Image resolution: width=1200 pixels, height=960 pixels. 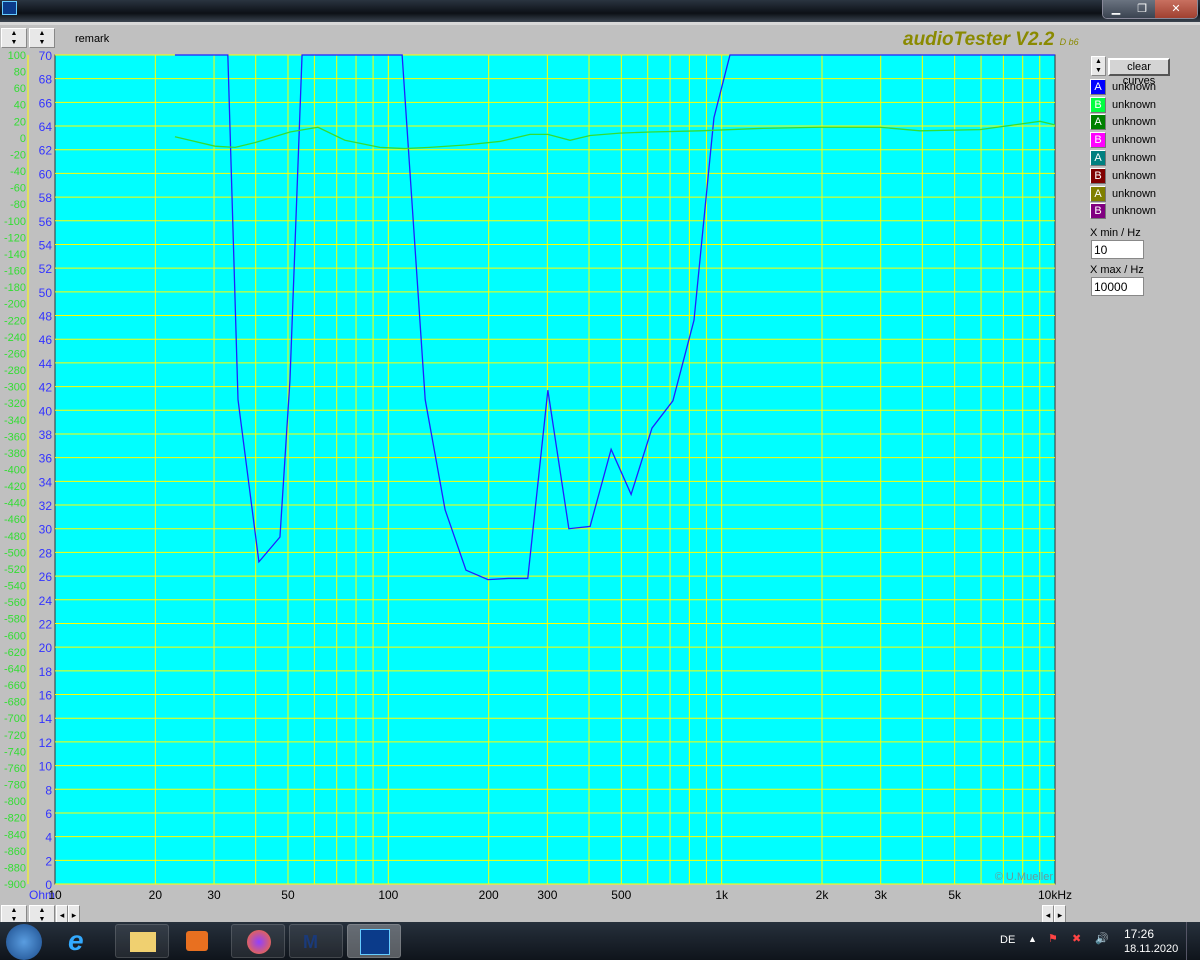 I want to click on remark-label: remark, so click(x=92, y=39).